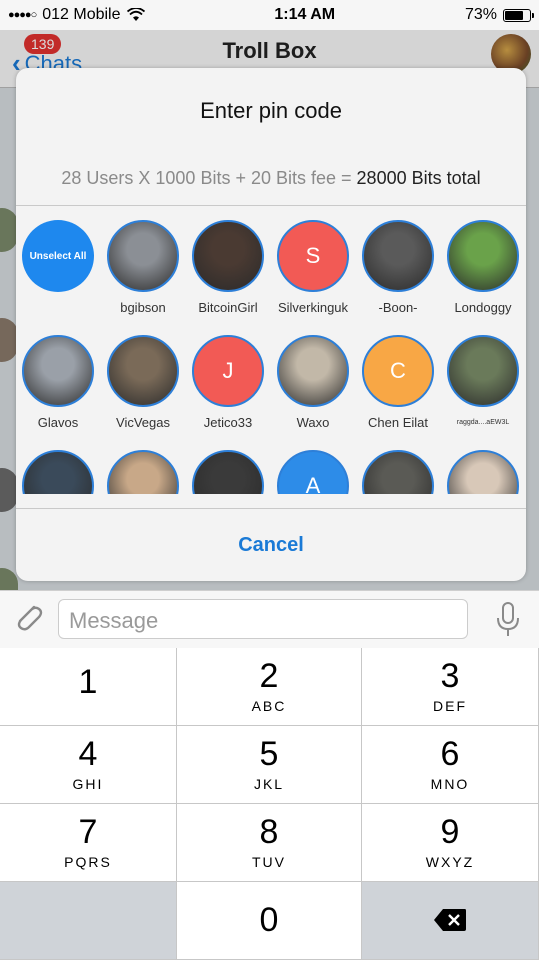  I want to click on user-tile: Waxo, so click(313, 382).